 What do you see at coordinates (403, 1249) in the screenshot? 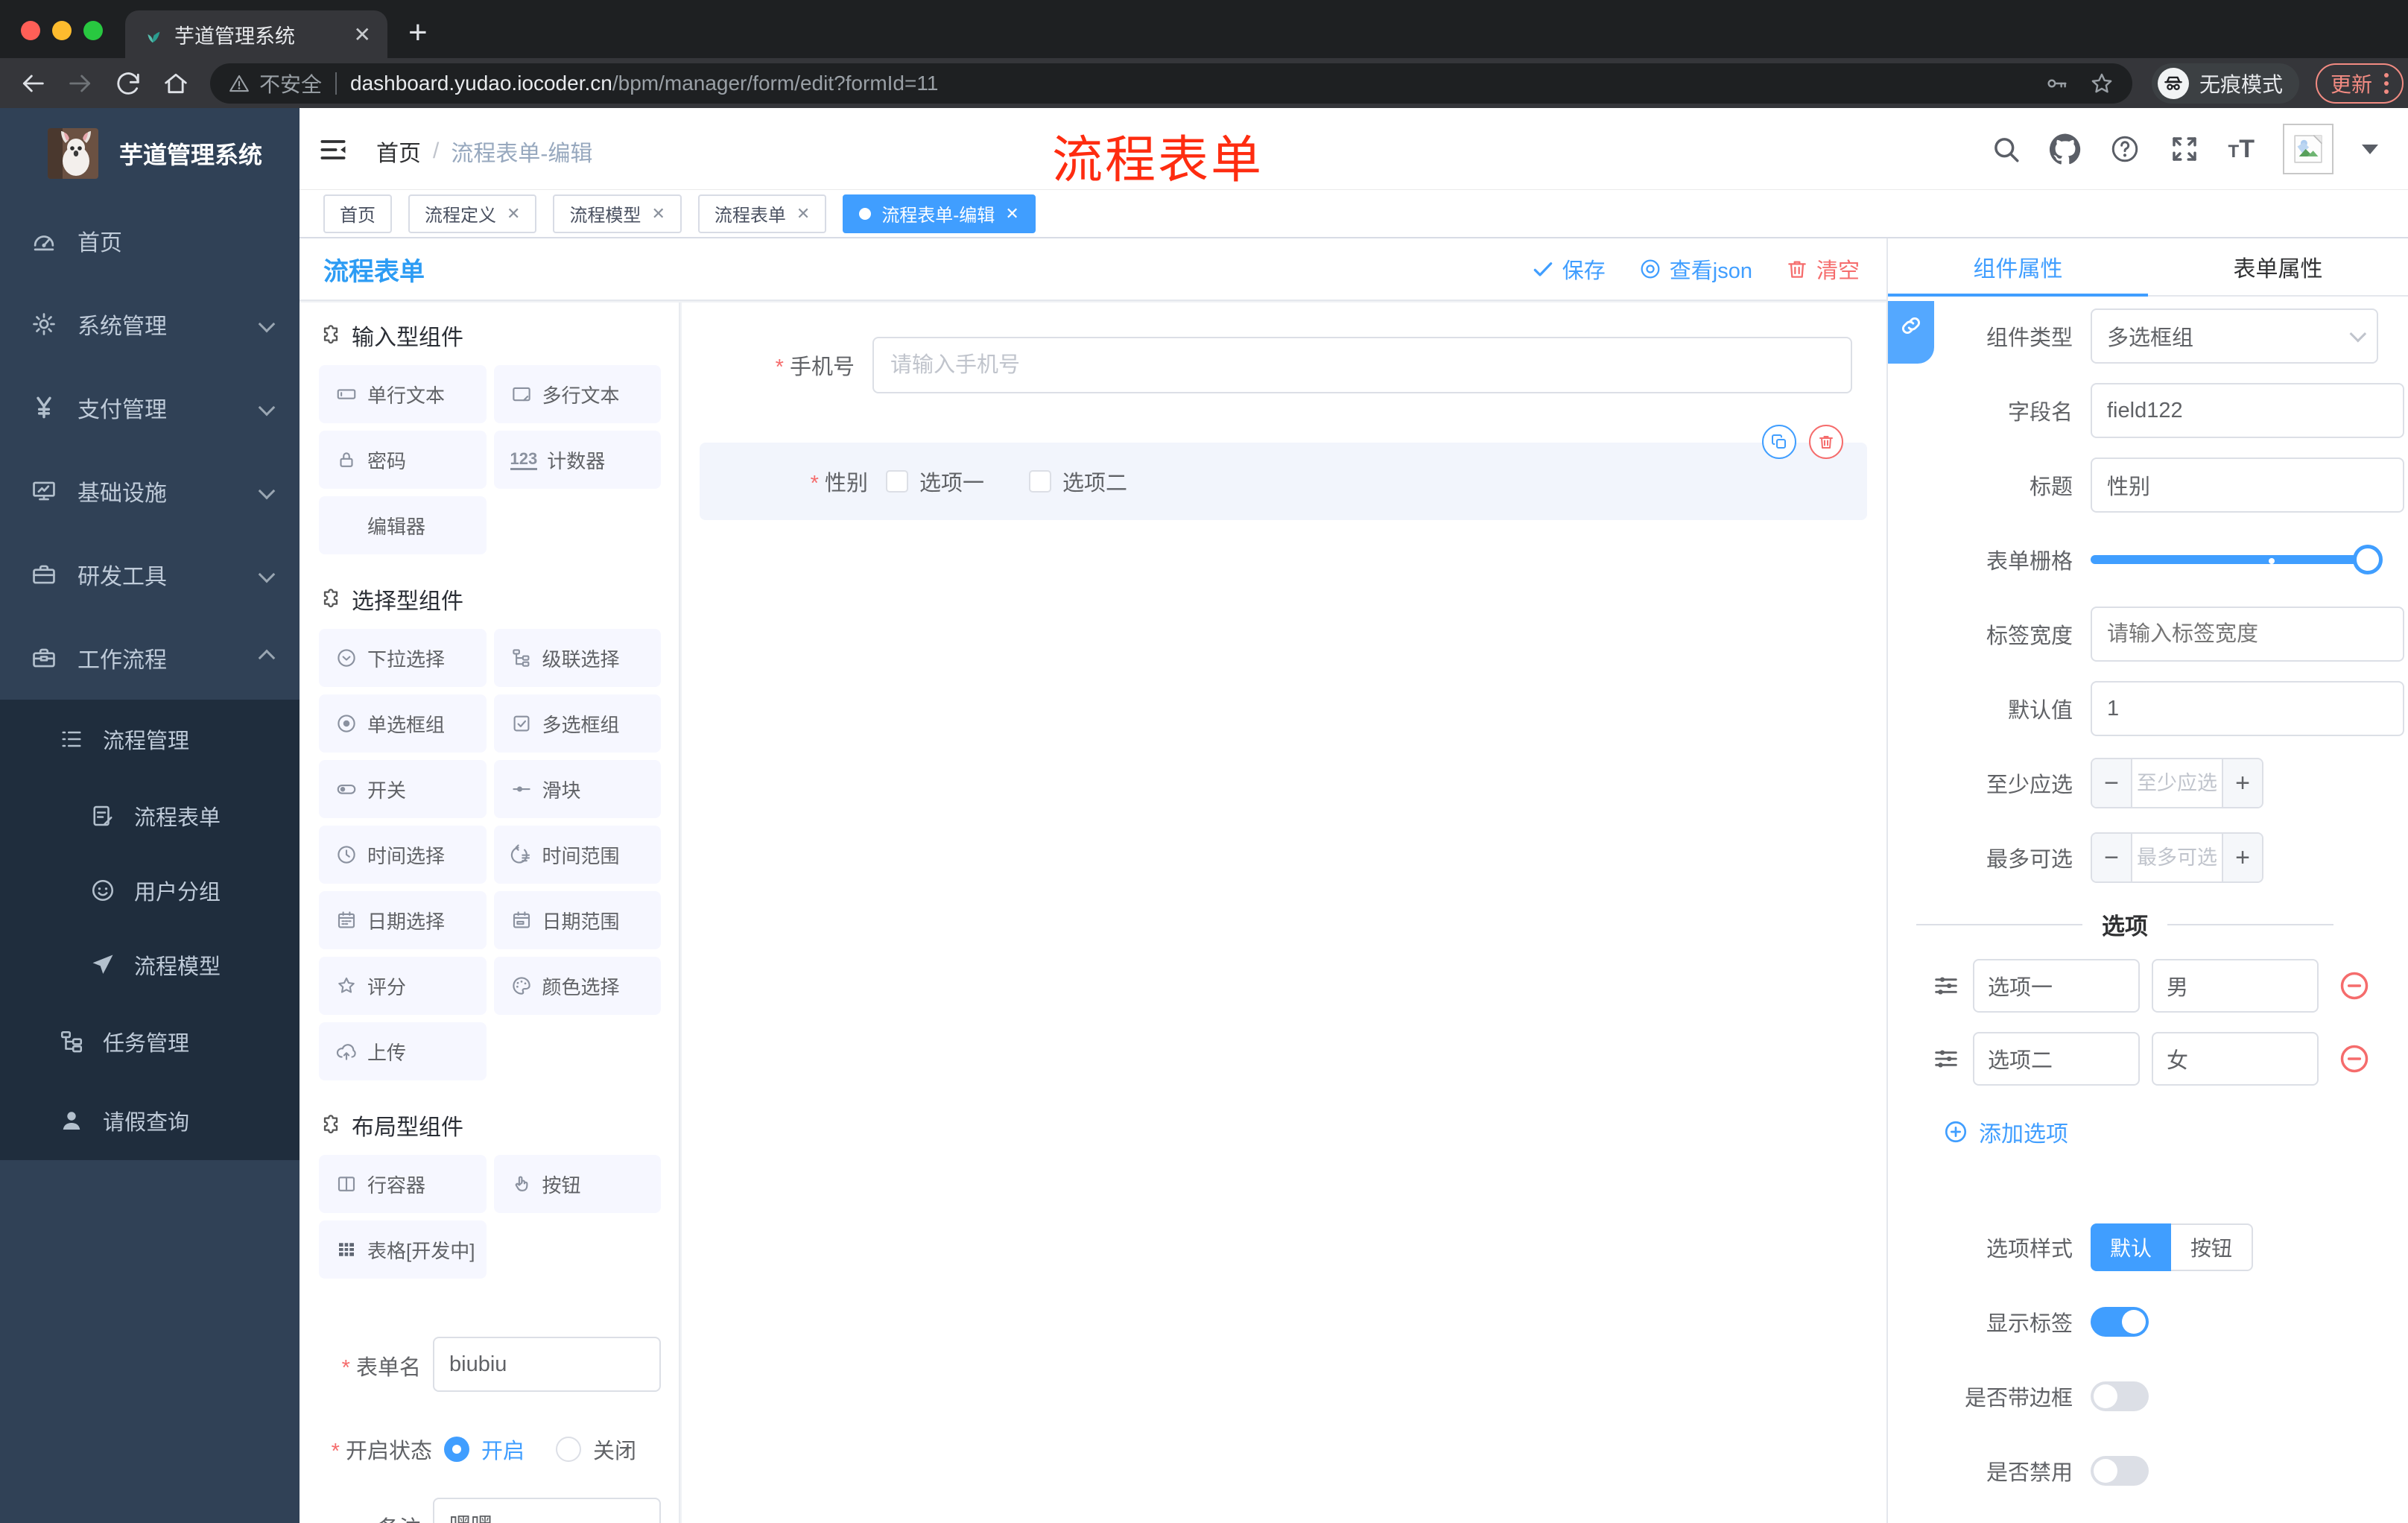
I see `palette-item-table: 表格[开发中]` at bounding box center [403, 1249].